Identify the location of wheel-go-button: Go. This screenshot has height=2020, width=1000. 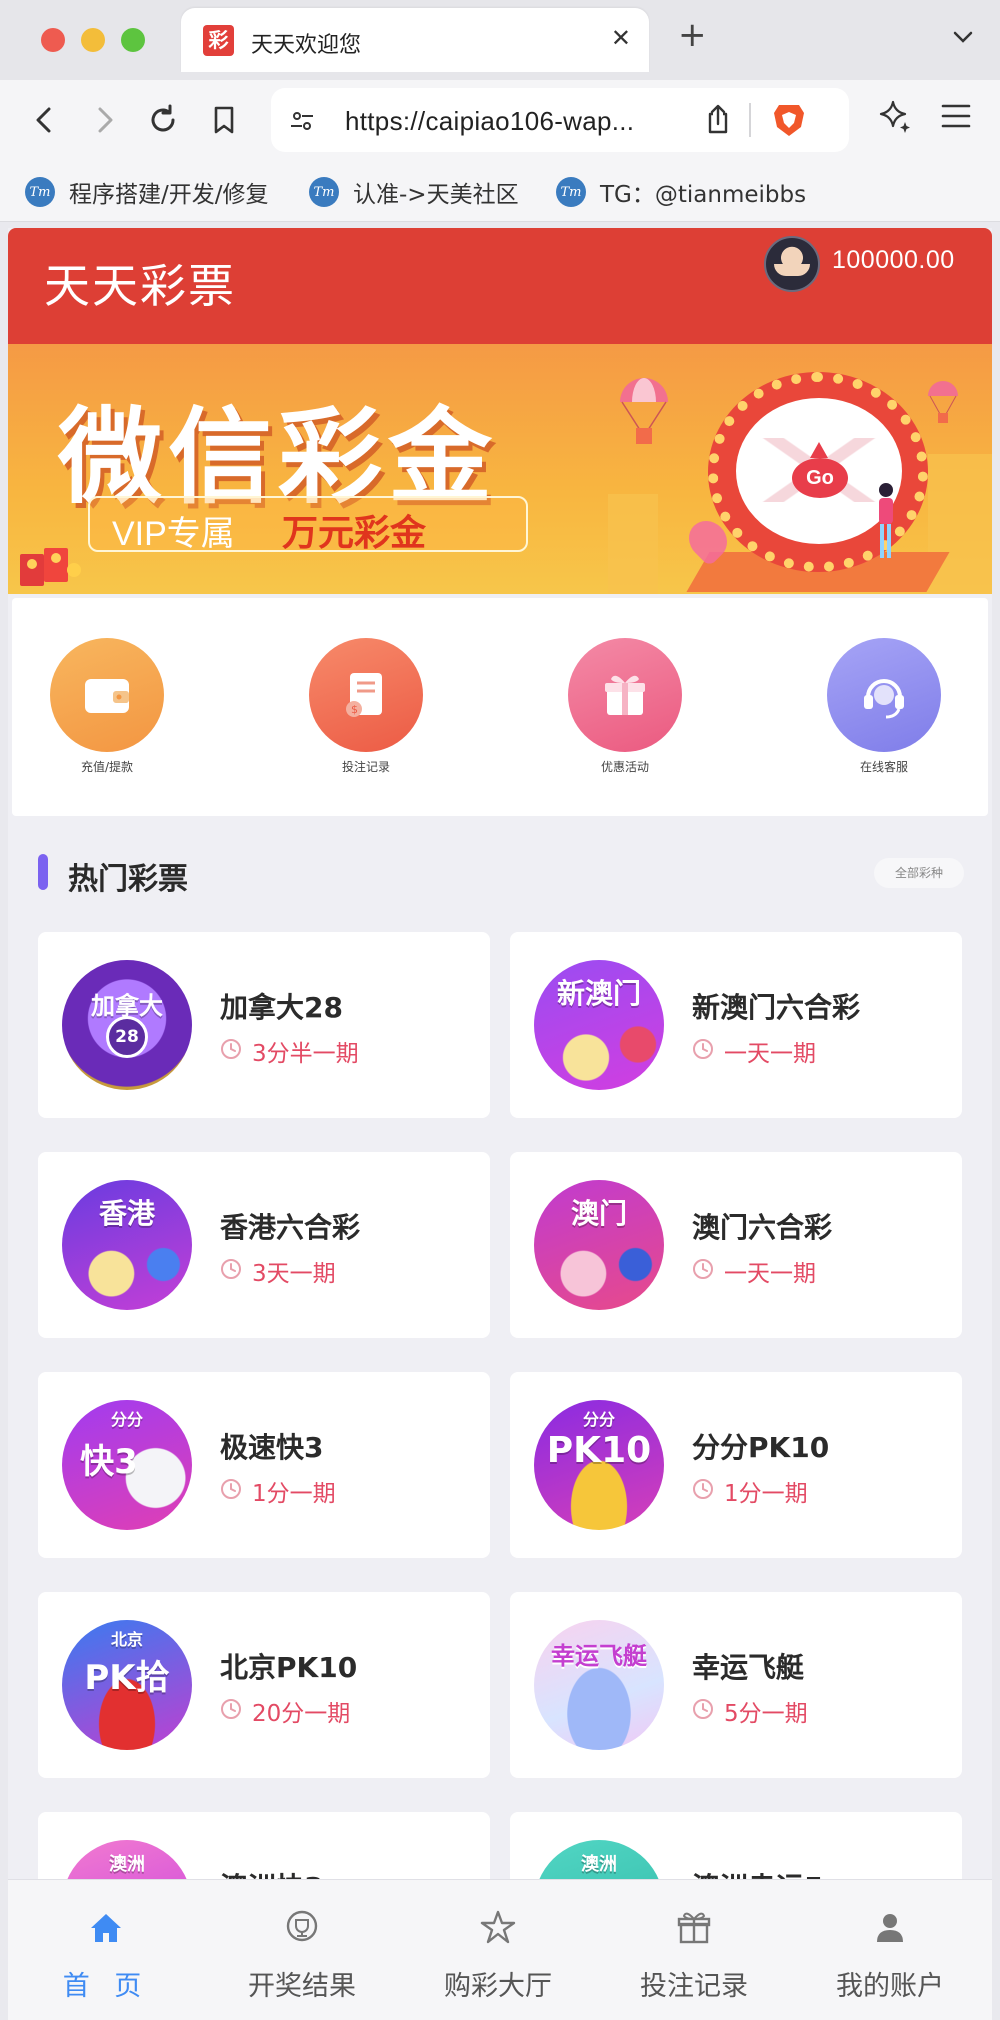
(820, 478).